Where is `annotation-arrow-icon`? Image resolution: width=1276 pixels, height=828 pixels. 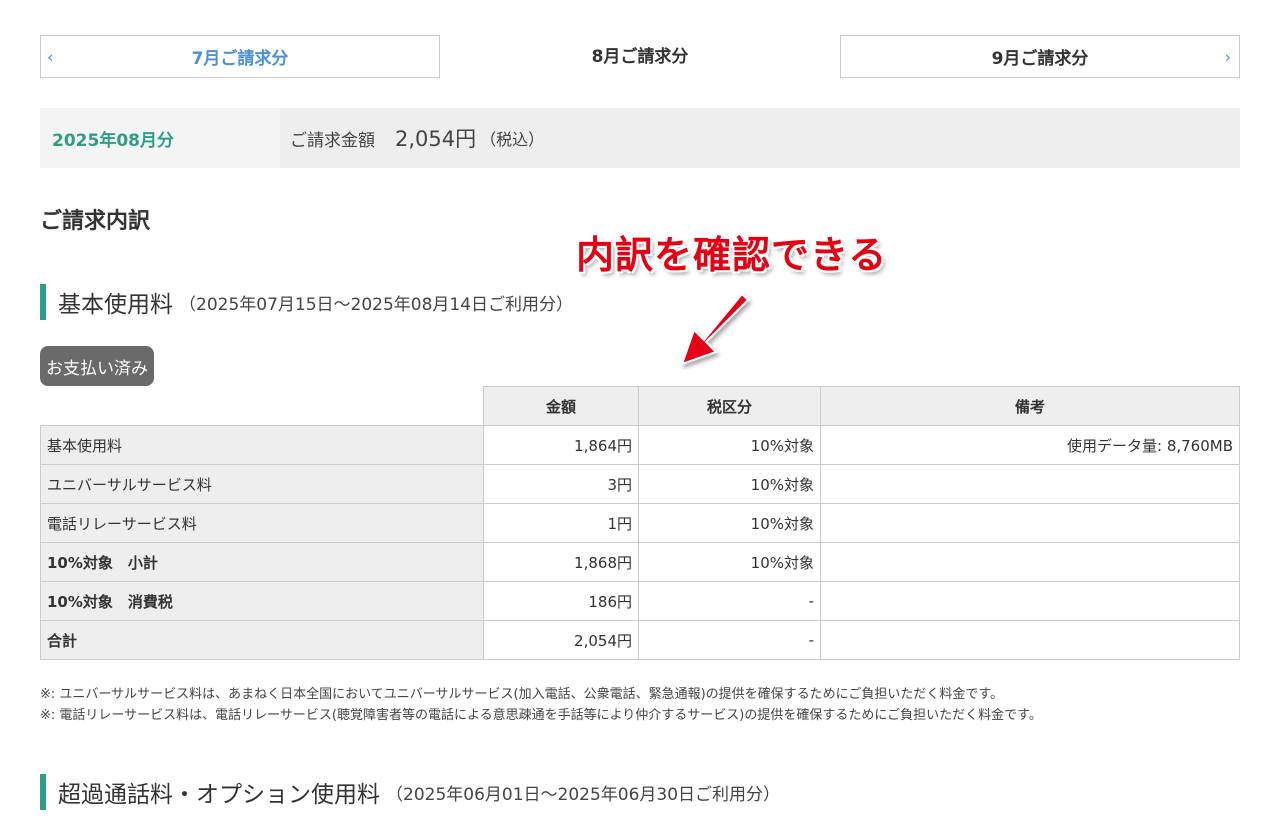
annotation-arrow-icon is located at coordinates (715, 329).